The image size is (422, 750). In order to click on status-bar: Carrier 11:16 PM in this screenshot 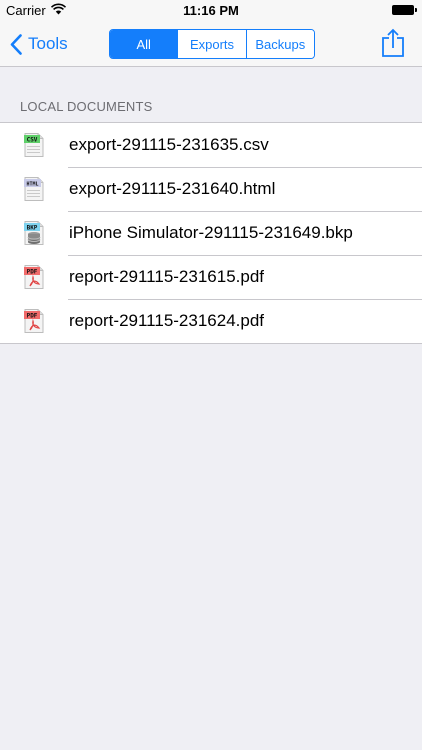, I will do `click(211, 11)`.